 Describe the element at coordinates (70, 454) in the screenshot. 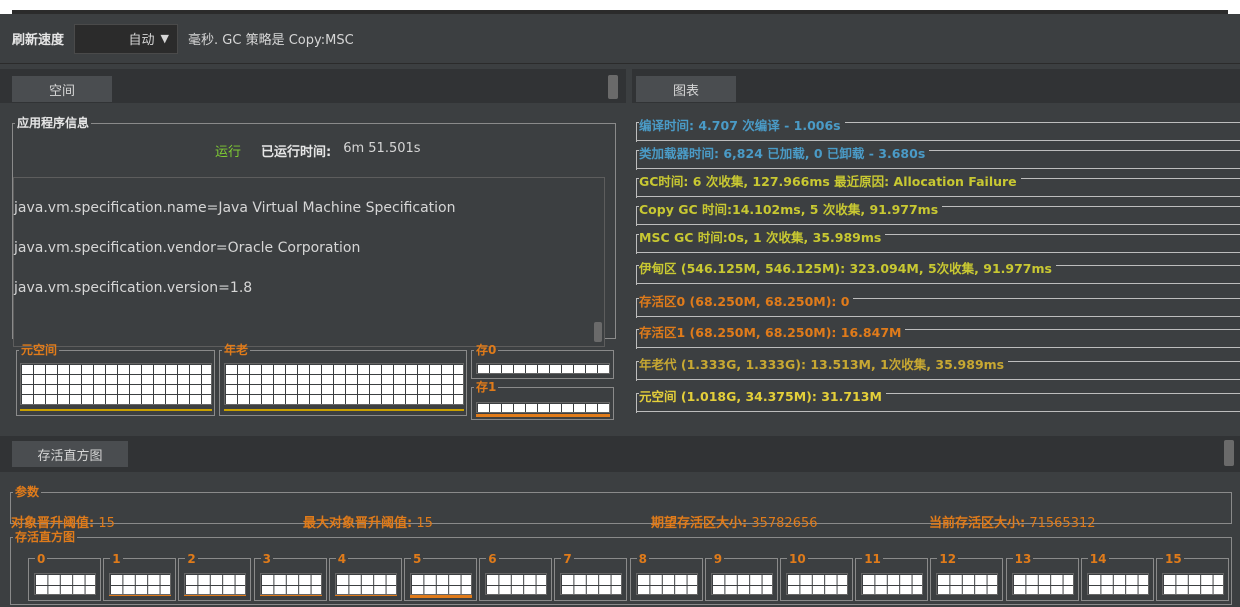

I see `tab-histogram: 存活直方图` at that location.